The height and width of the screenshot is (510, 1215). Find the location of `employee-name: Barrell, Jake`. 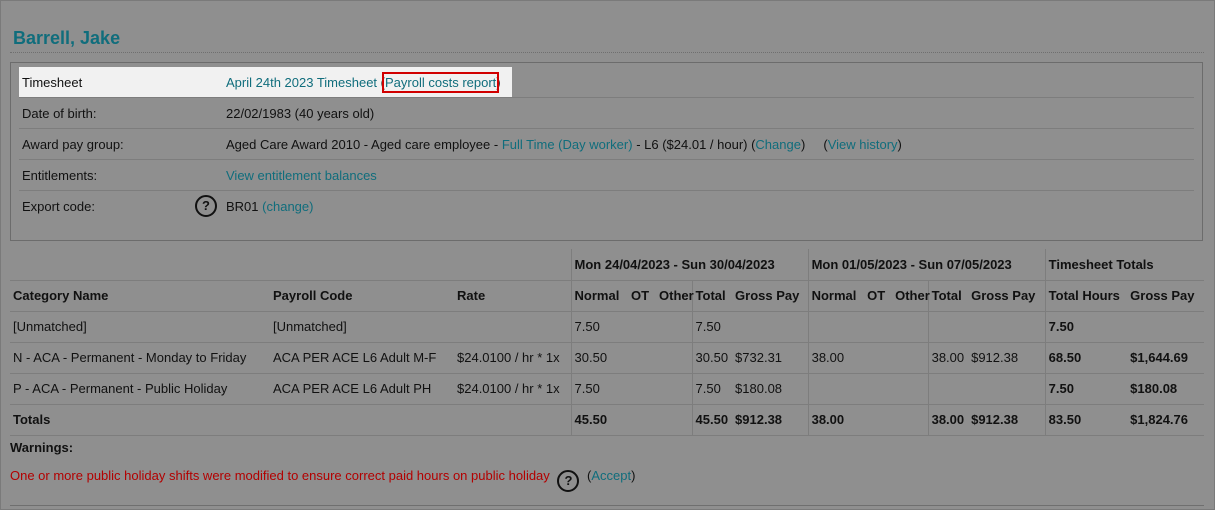

employee-name: Barrell, Jake is located at coordinates (67, 38).